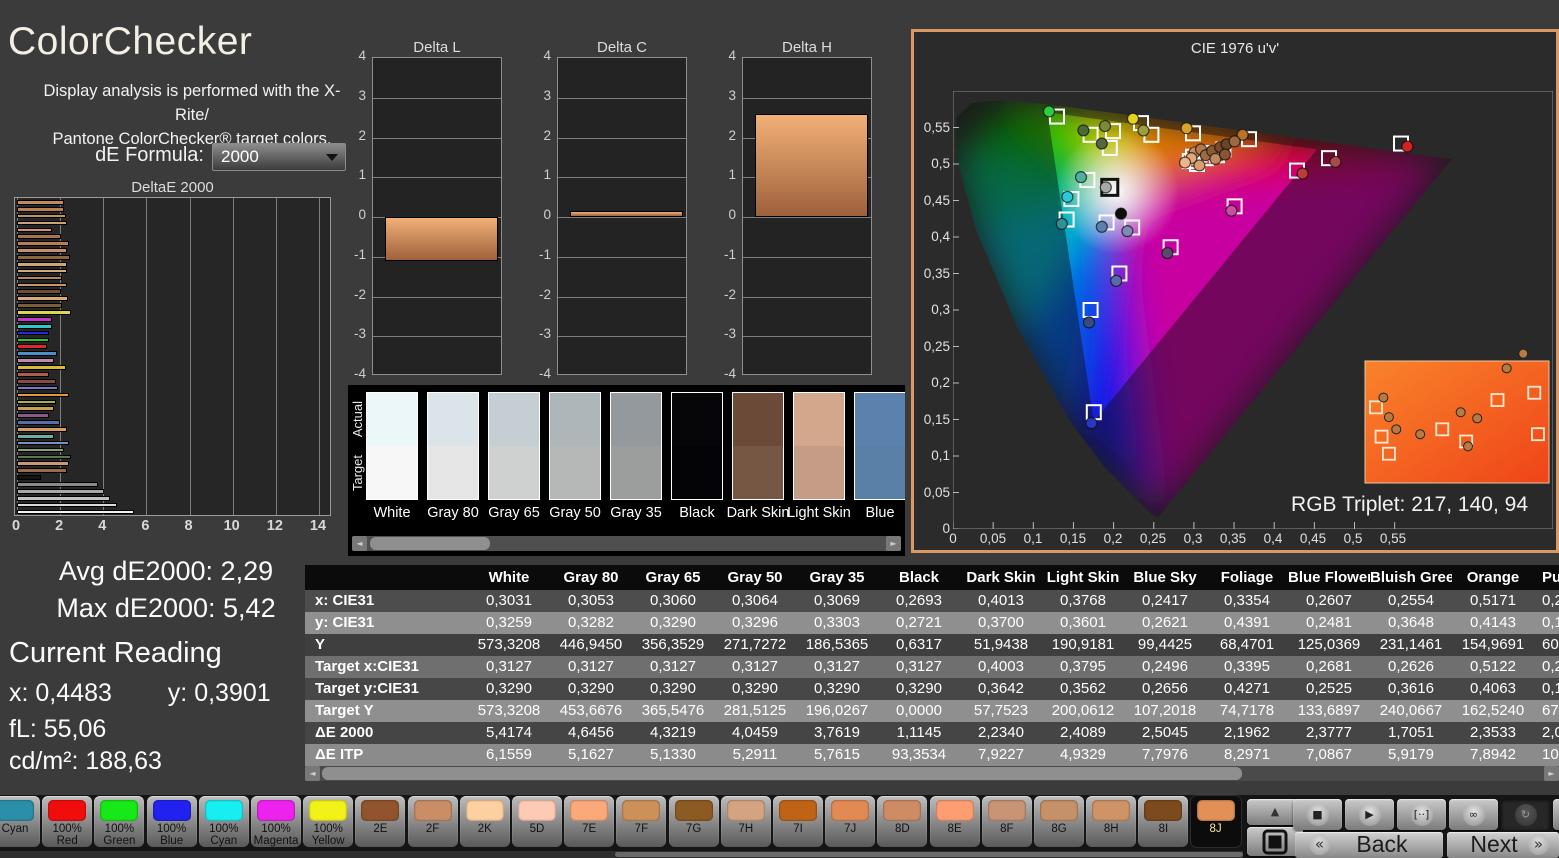 The height and width of the screenshot is (858, 1559). Describe the element at coordinates (673, 754) in the screenshot. I see `table-cell: 5,1330` at that location.